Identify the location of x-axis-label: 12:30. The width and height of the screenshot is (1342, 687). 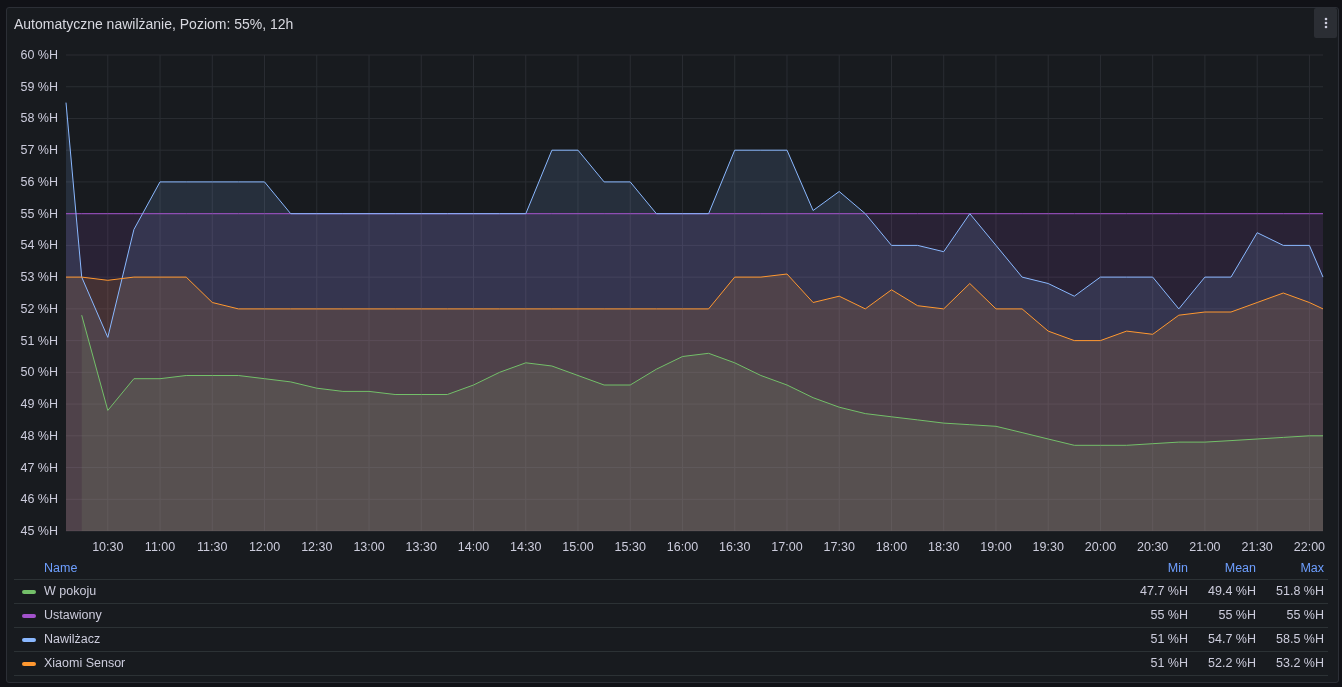
(317, 547).